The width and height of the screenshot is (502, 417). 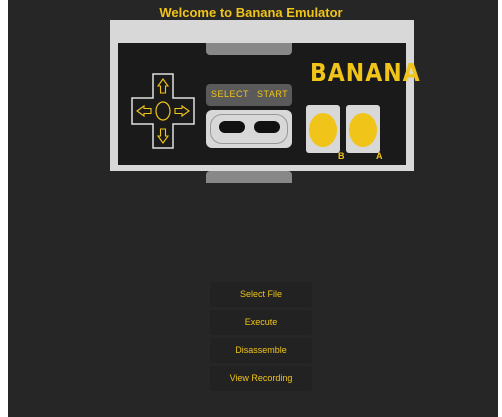 What do you see at coordinates (230, 94) in the screenshot?
I see `select-label: SELECT` at bounding box center [230, 94].